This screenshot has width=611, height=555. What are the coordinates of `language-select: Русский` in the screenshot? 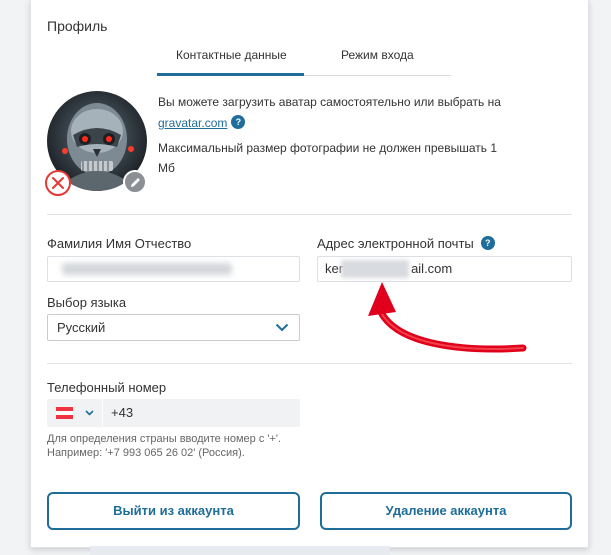 It's located at (173, 327).